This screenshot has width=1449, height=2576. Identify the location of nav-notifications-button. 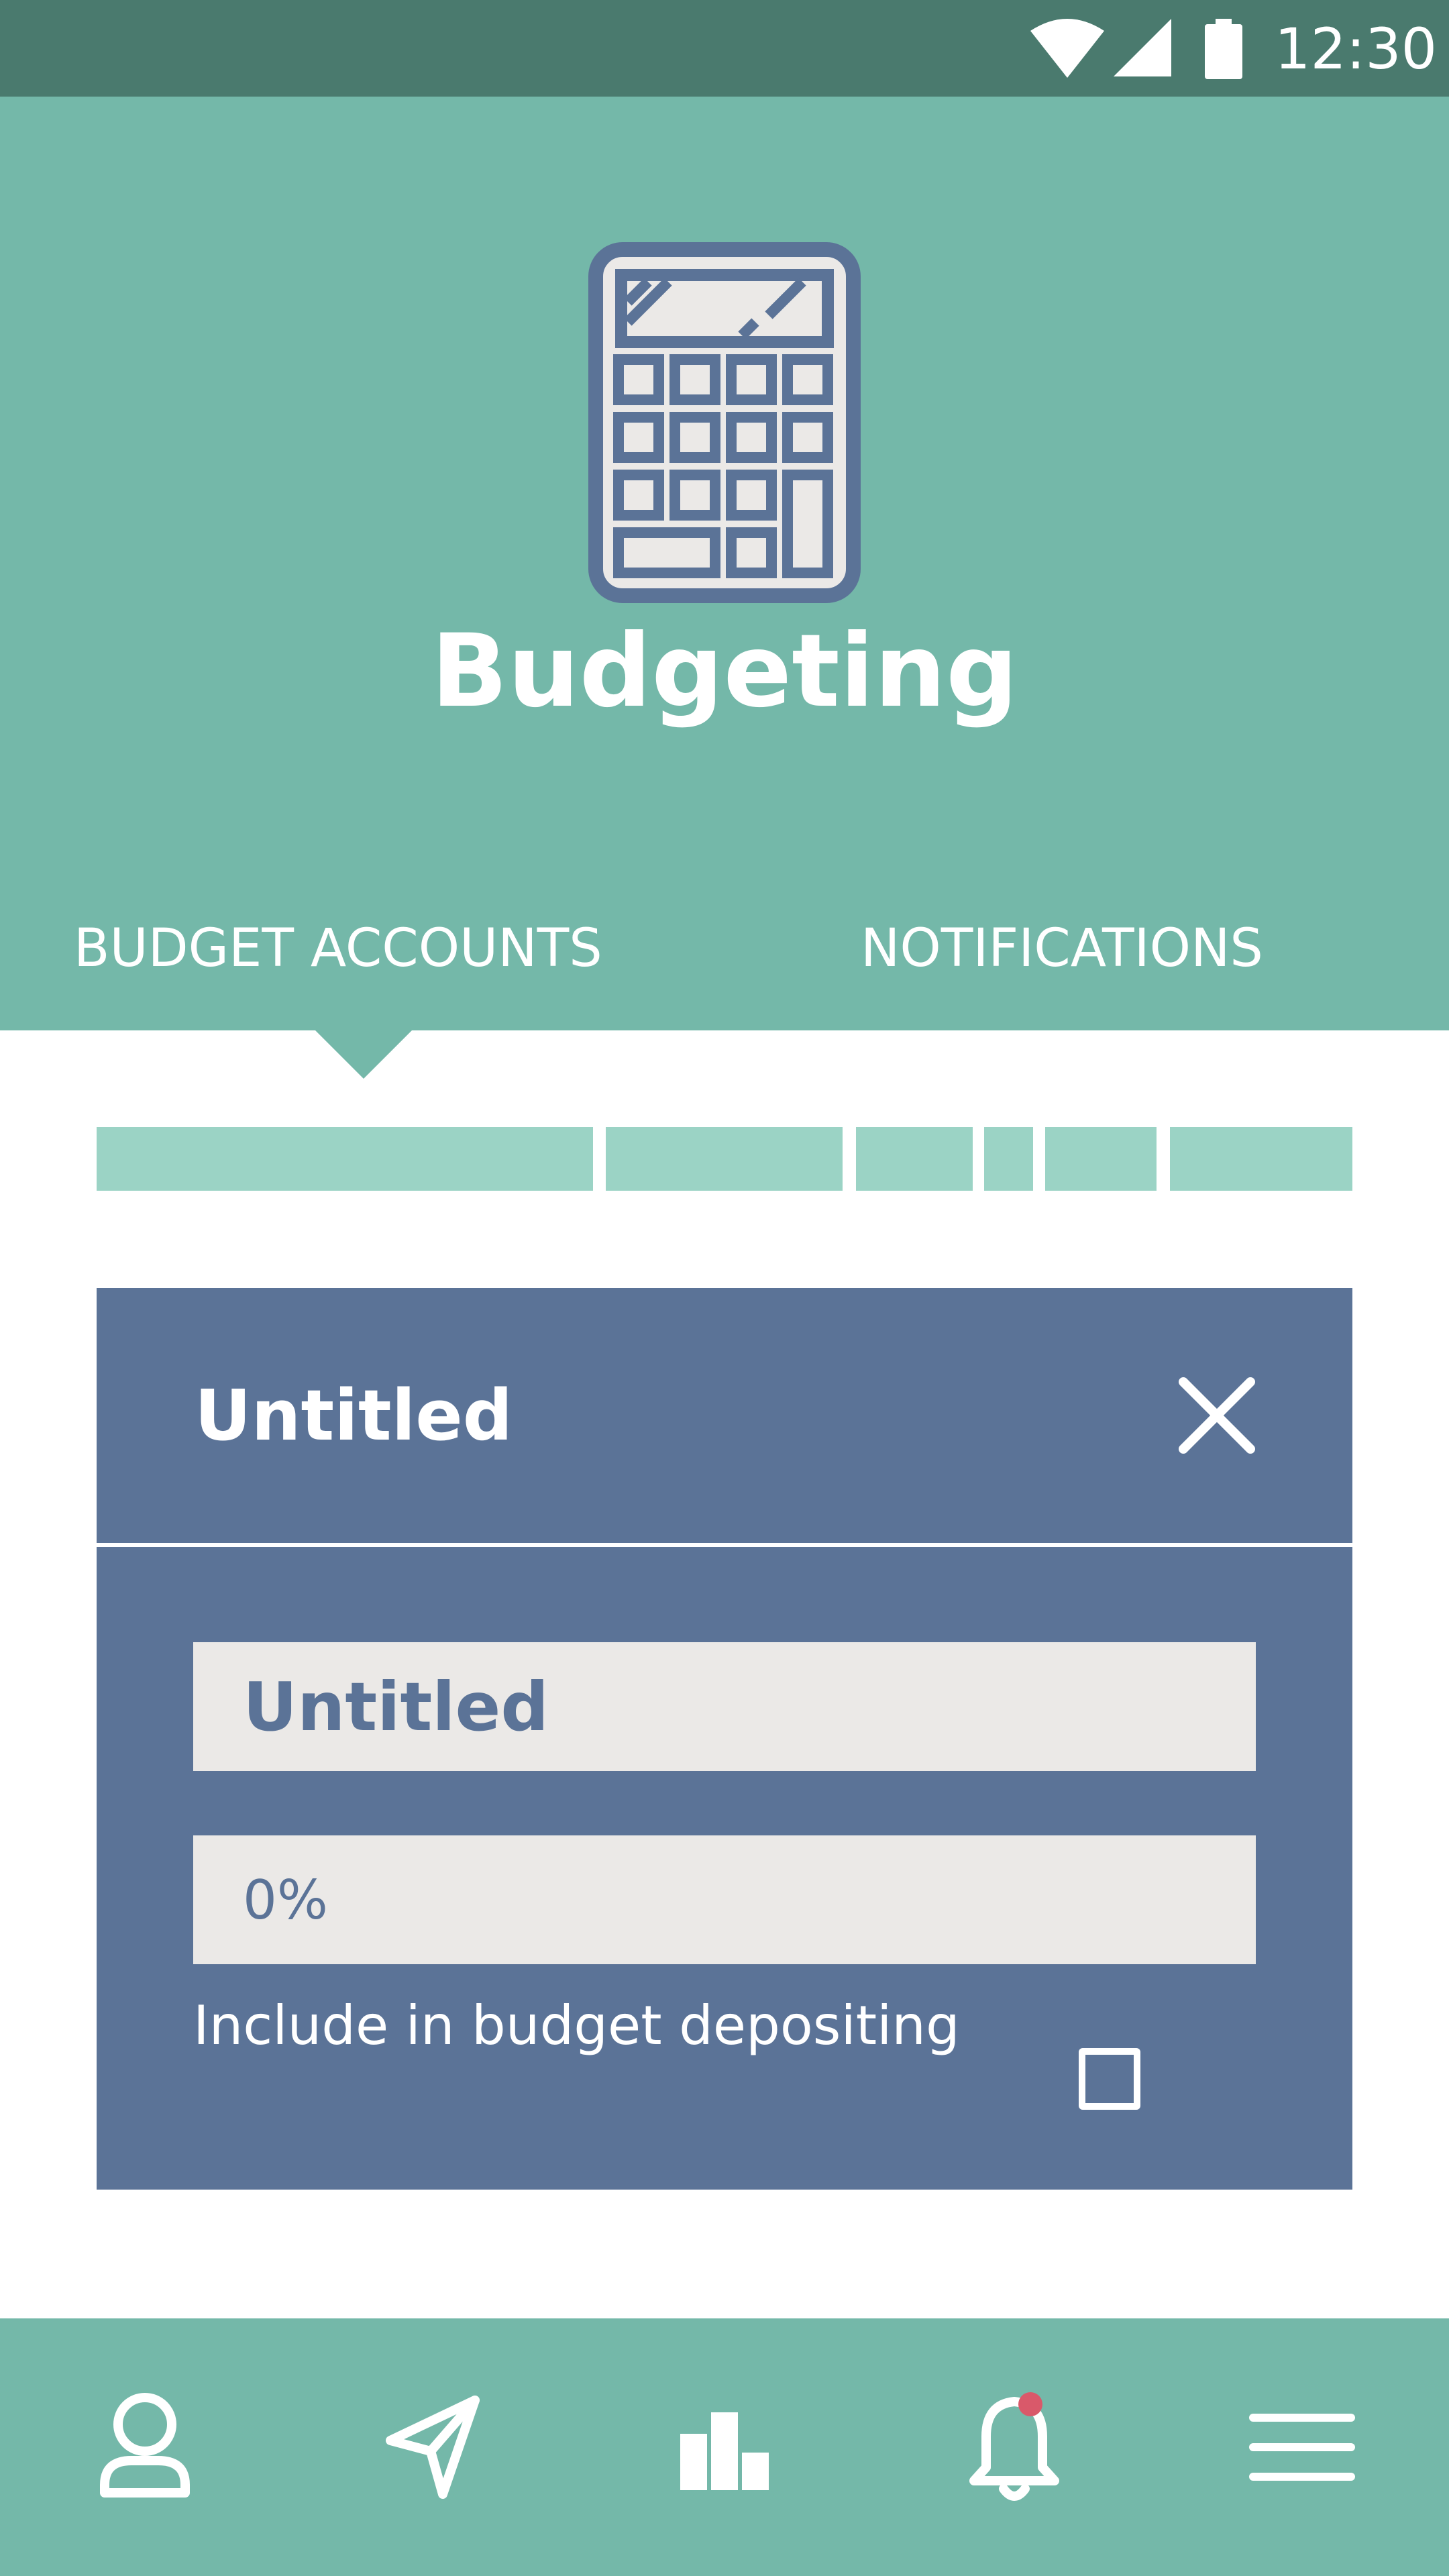
(1014, 2447).